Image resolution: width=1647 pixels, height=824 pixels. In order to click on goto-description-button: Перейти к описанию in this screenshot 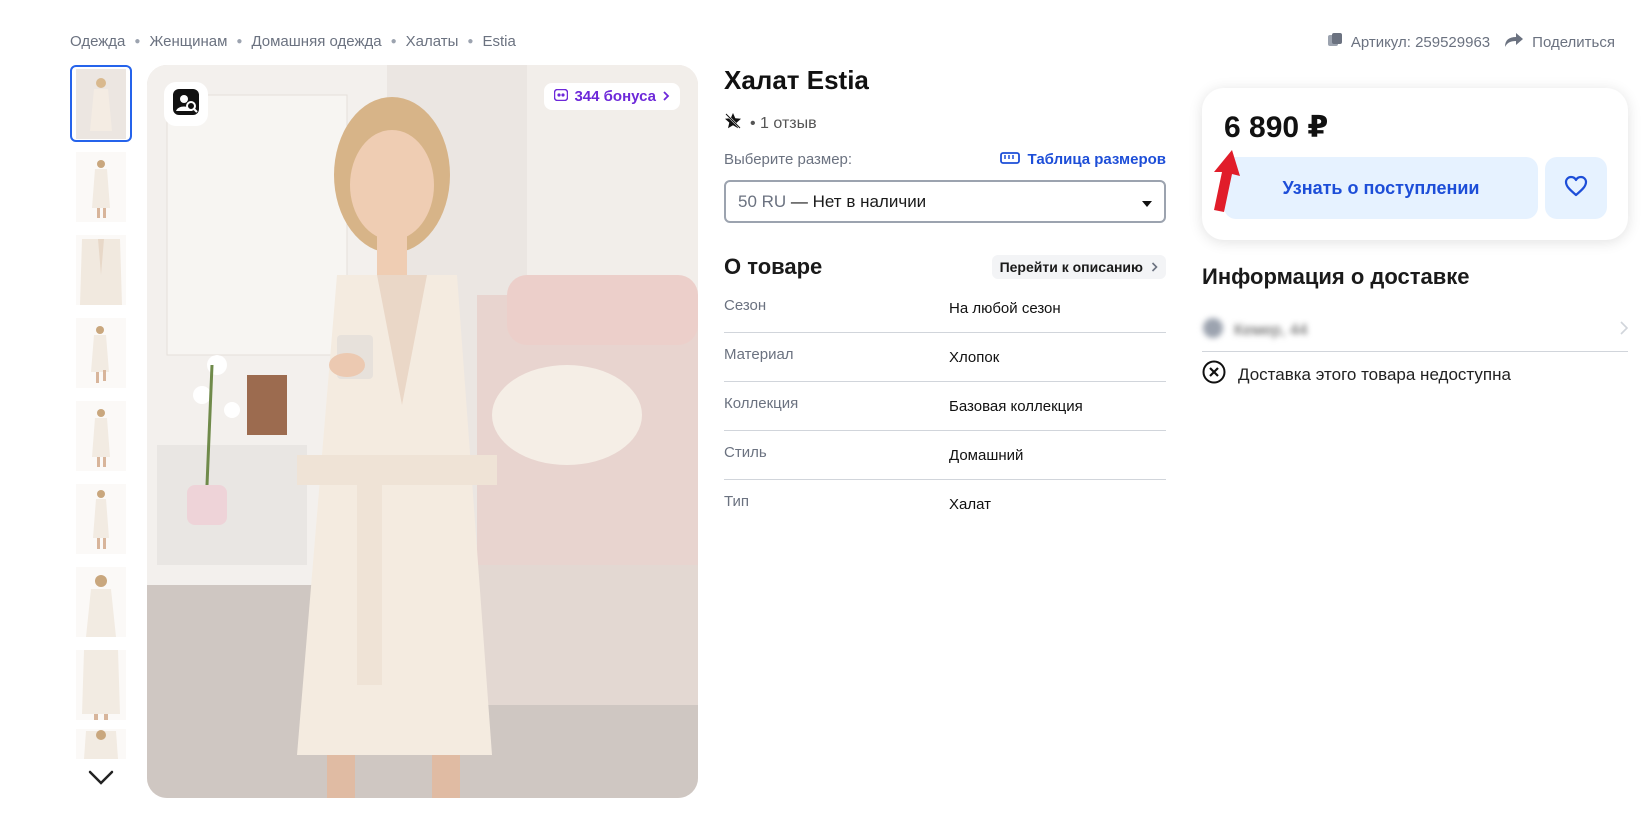, I will do `click(1078, 267)`.